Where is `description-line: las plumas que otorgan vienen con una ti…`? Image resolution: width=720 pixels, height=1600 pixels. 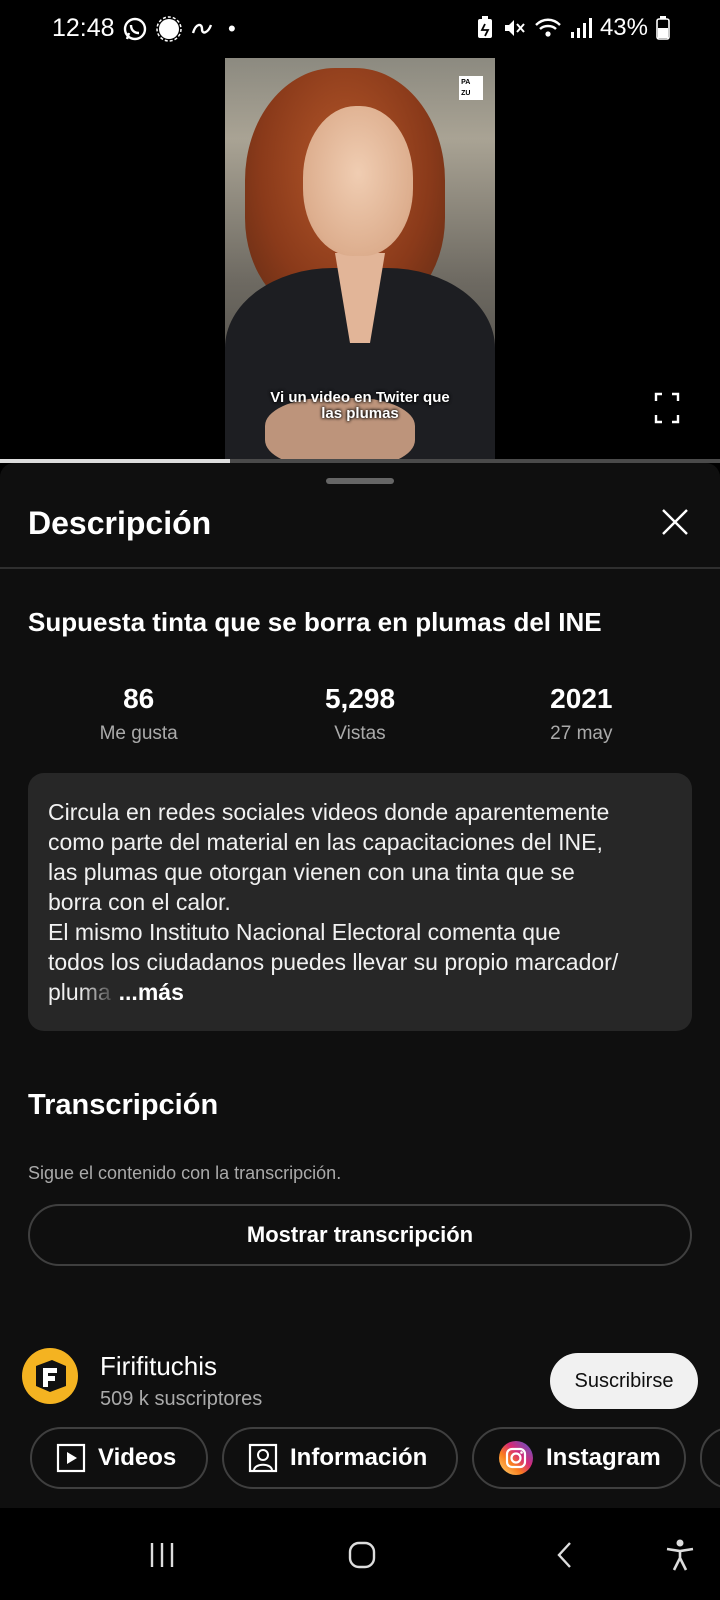
description-line: las plumas que otorgan vienen con una ti… is located at coordinates (311, 872).